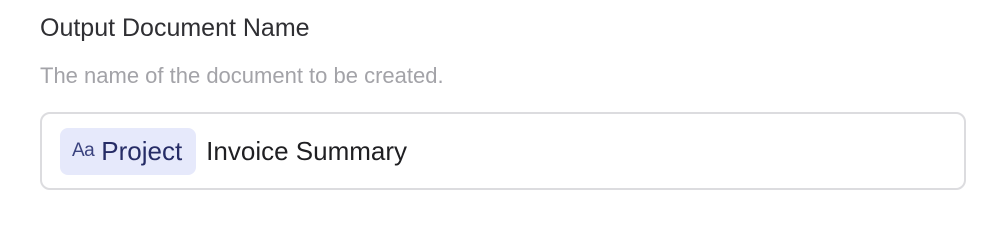 This screenshot has height=240, width=1008. Describe the element at coordinates (83, 150) in the screenshot. I see `text-type-icon: Aa` at that location.